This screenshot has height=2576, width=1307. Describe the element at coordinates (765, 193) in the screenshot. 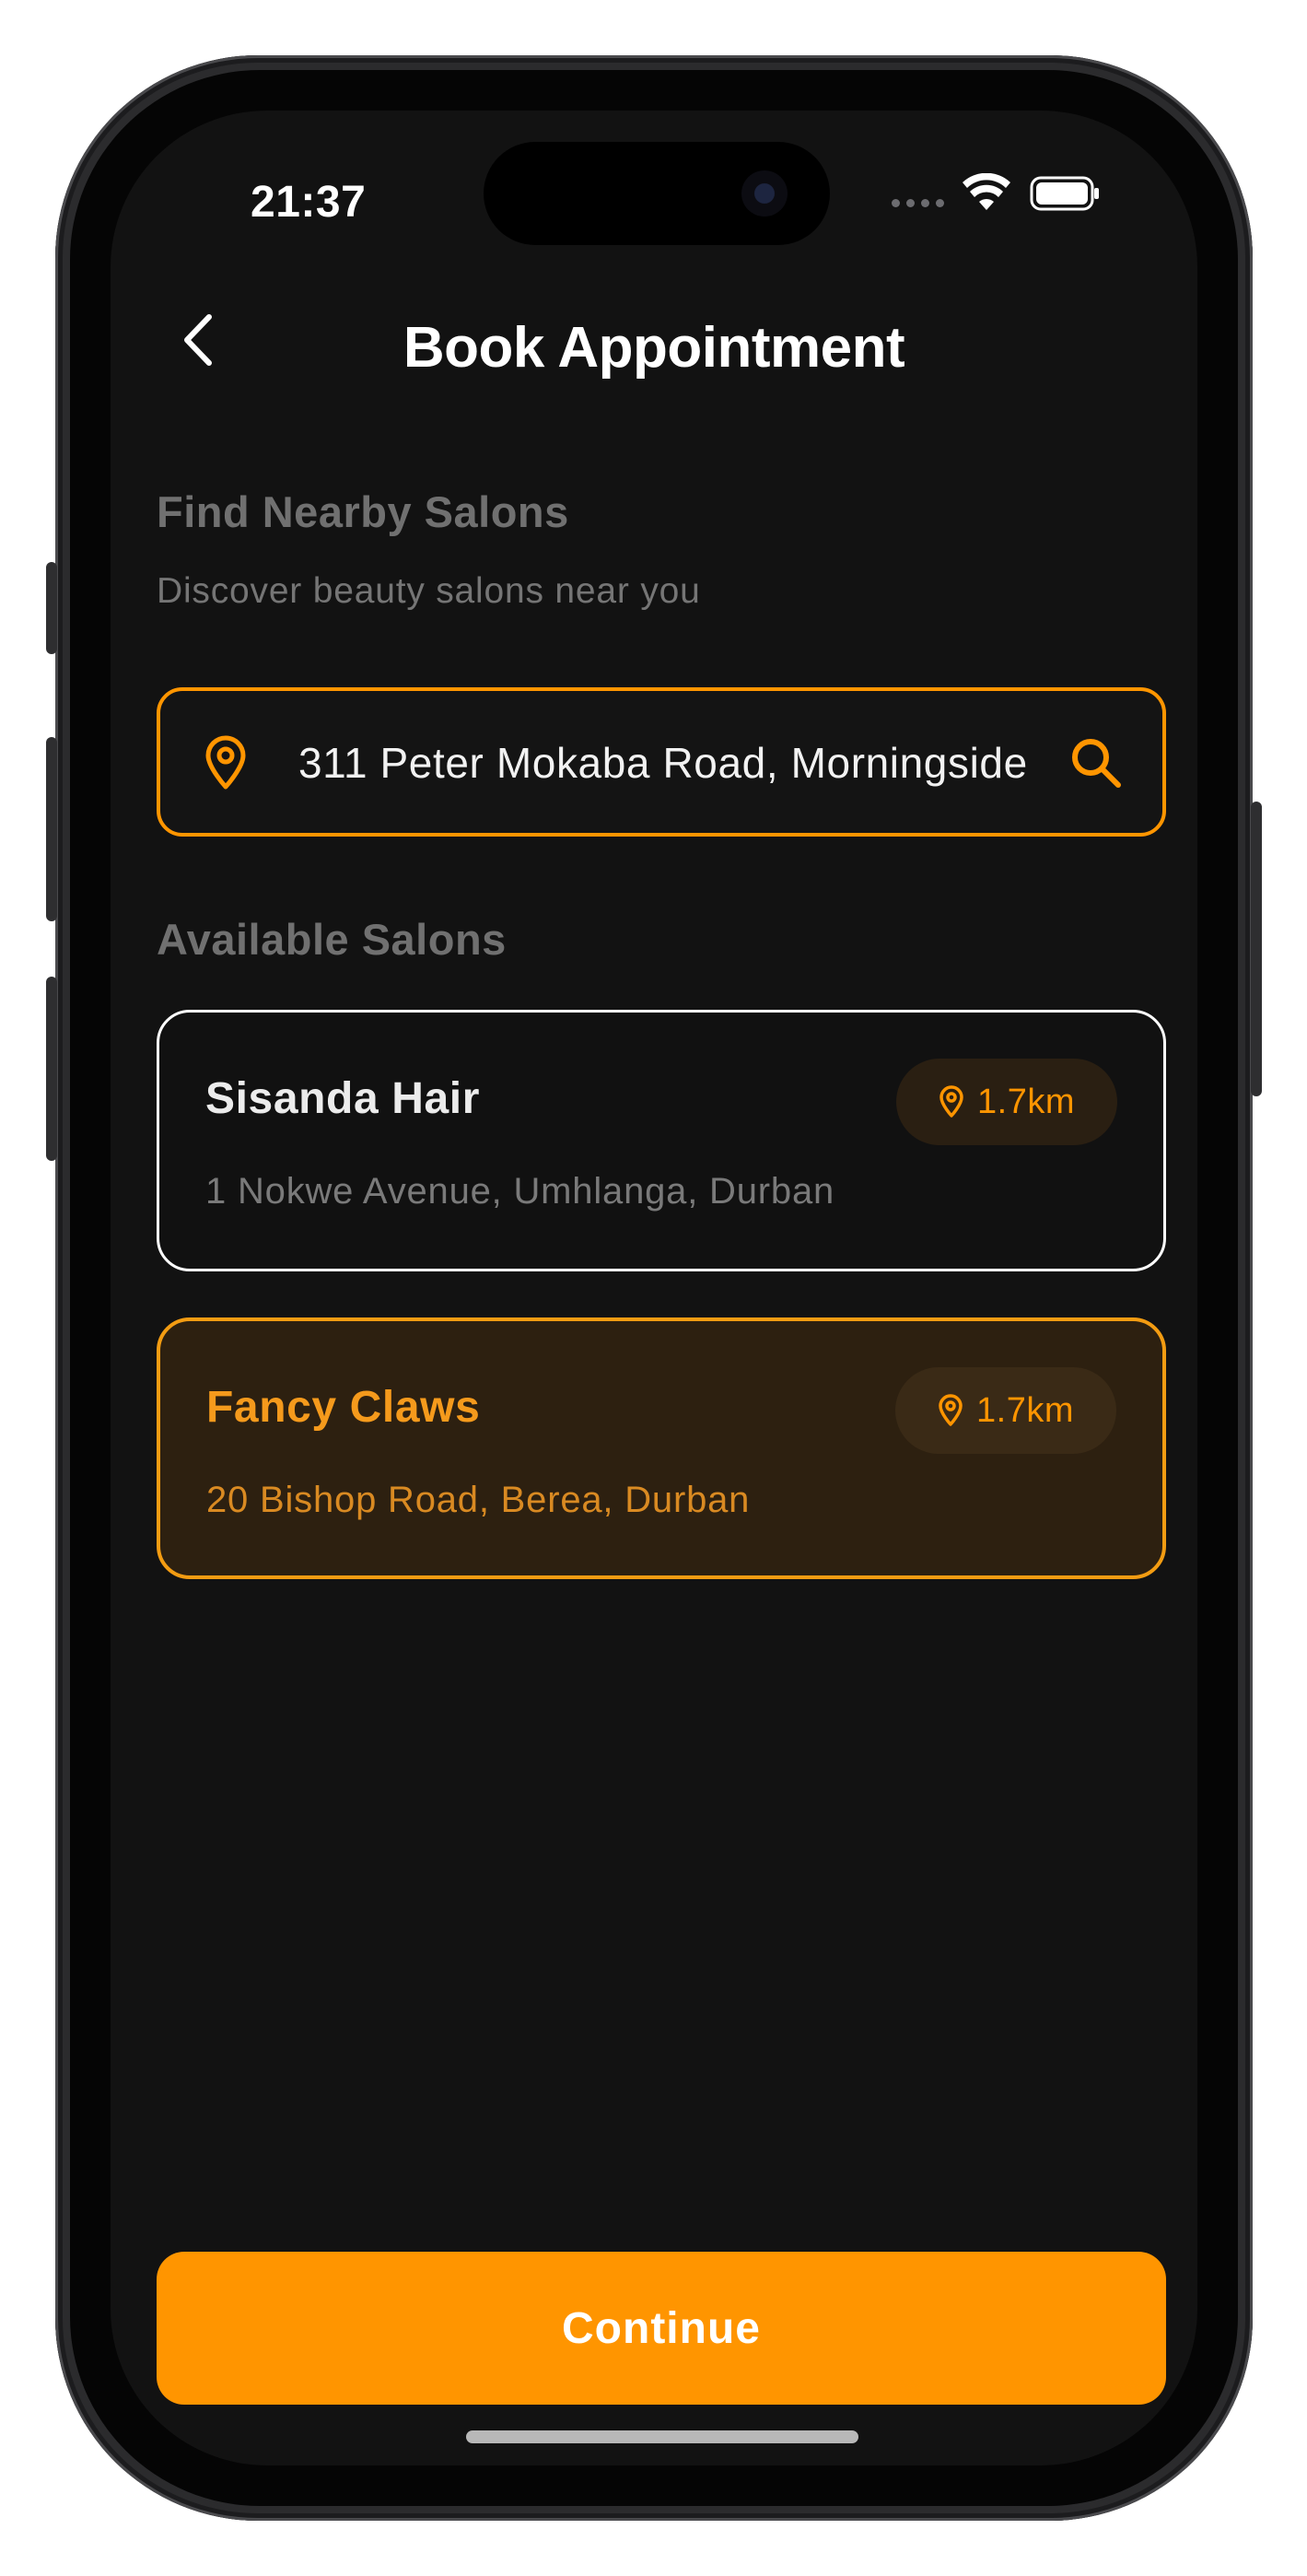

I see `front-camera` at that location.